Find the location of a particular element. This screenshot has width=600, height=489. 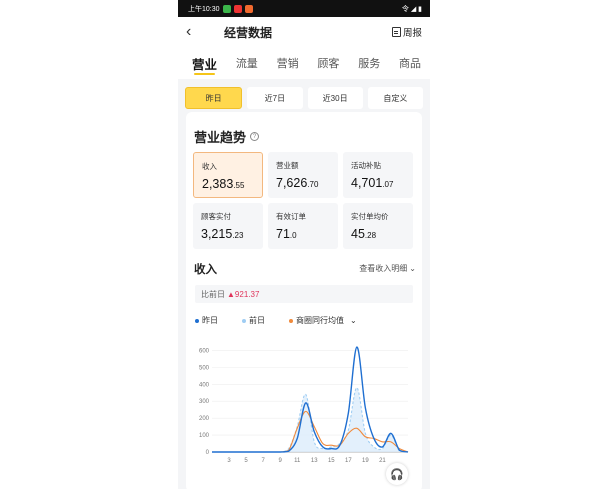

y-tick-label: 100 is located at coordinates (204, 436).